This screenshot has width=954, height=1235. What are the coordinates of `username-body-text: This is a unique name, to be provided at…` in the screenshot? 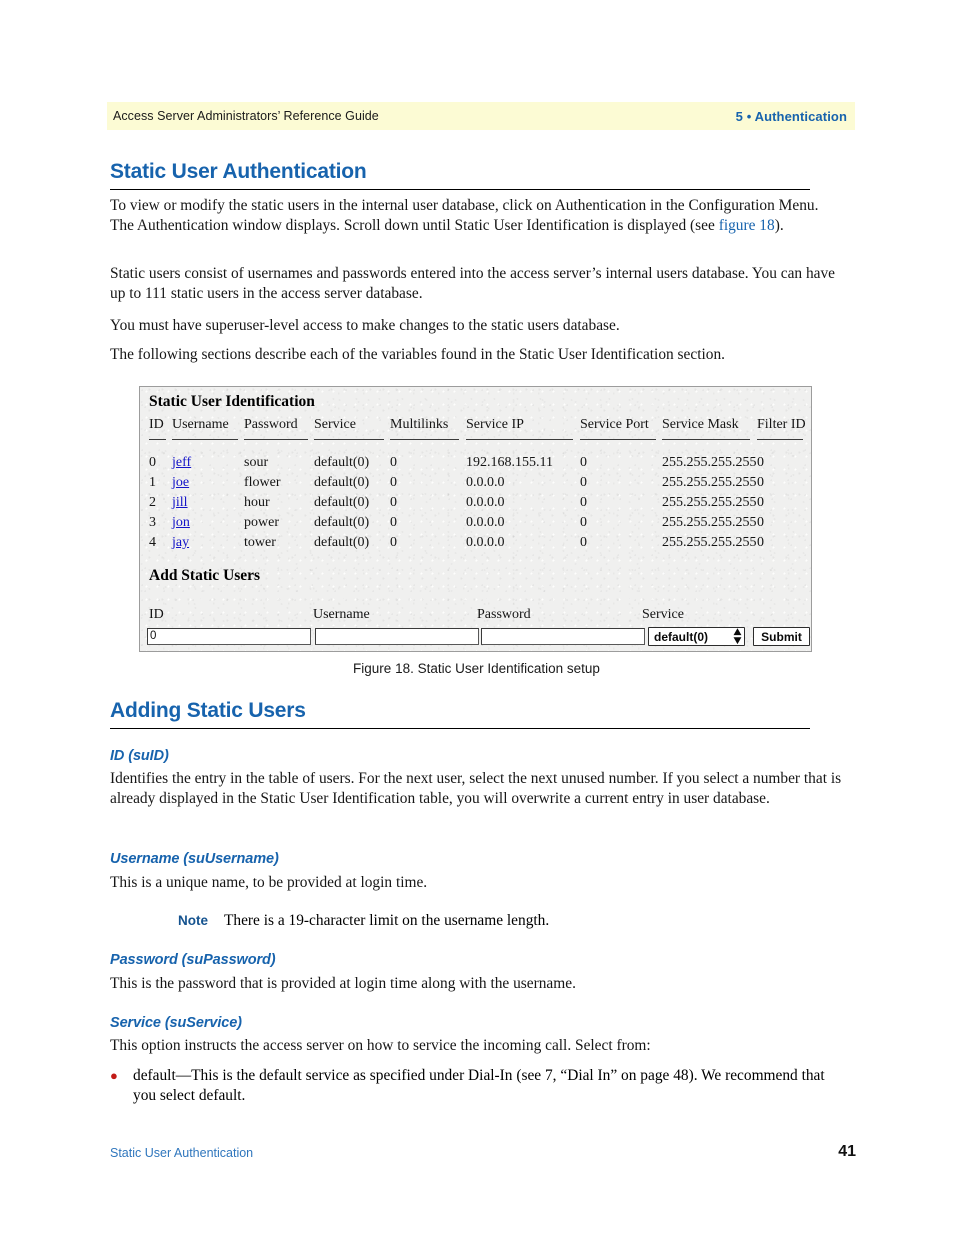 It's located at (269, 882).